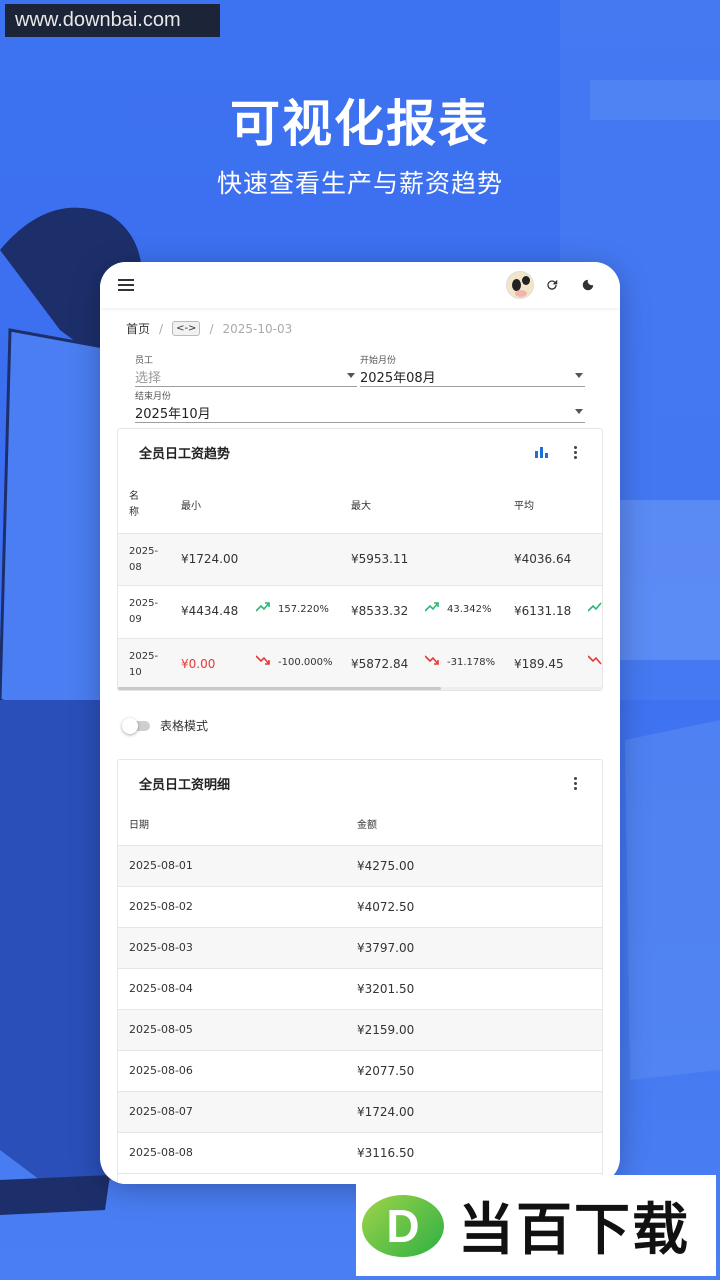  Describe the element at coordinates (161, 906) in the screenshot. I see `row-date: 2025-08-02` at that location.